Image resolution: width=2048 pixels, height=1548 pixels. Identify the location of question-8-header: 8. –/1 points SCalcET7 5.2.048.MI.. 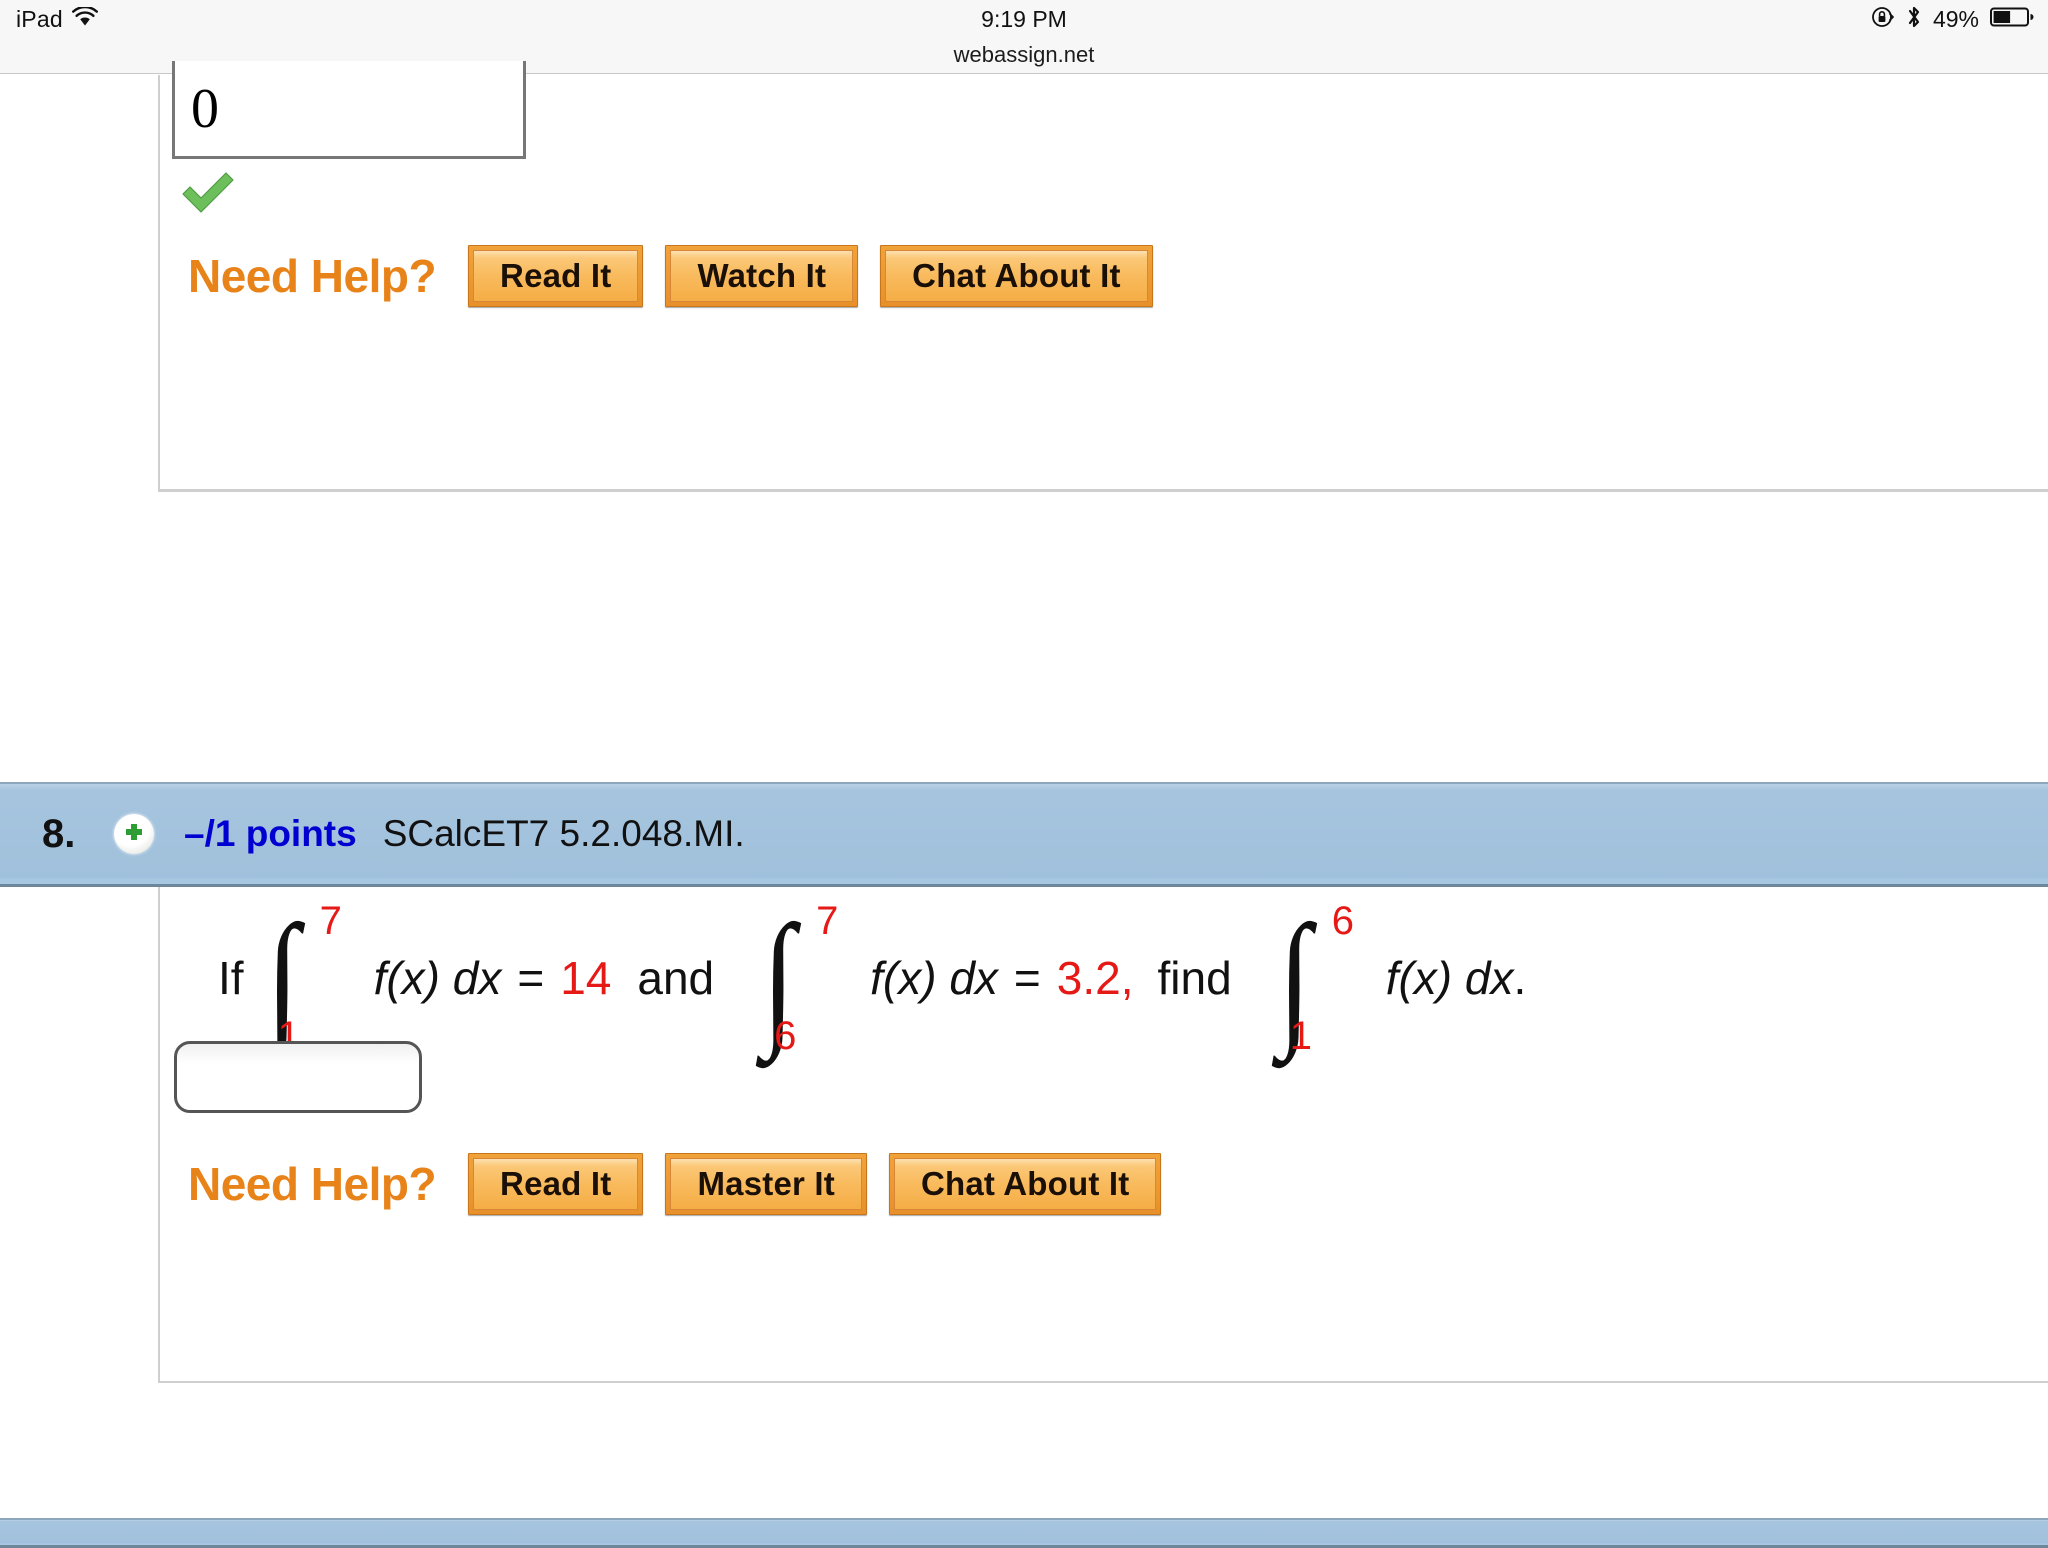
(1024, 834).